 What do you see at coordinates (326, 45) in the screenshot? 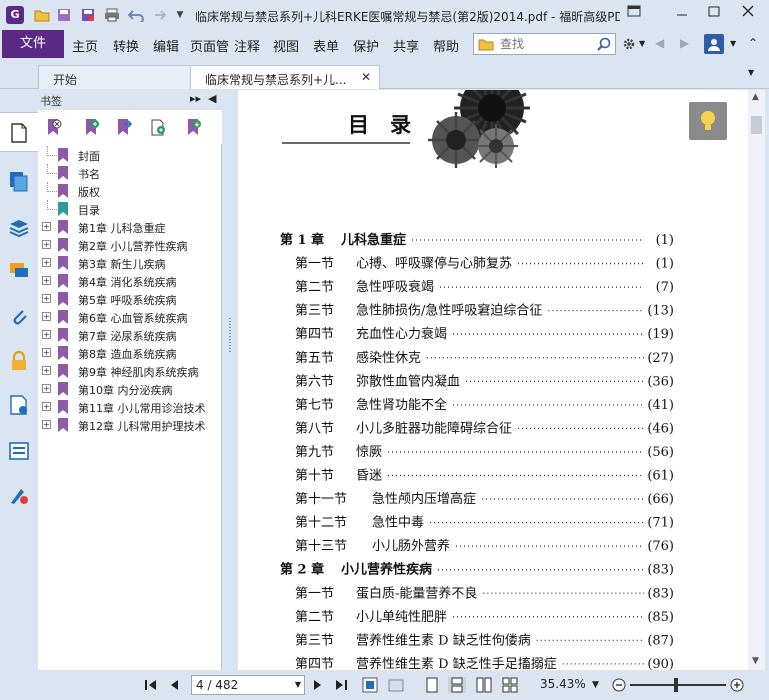
I see `menu-form: 表单` at bounding box center [326, 45].